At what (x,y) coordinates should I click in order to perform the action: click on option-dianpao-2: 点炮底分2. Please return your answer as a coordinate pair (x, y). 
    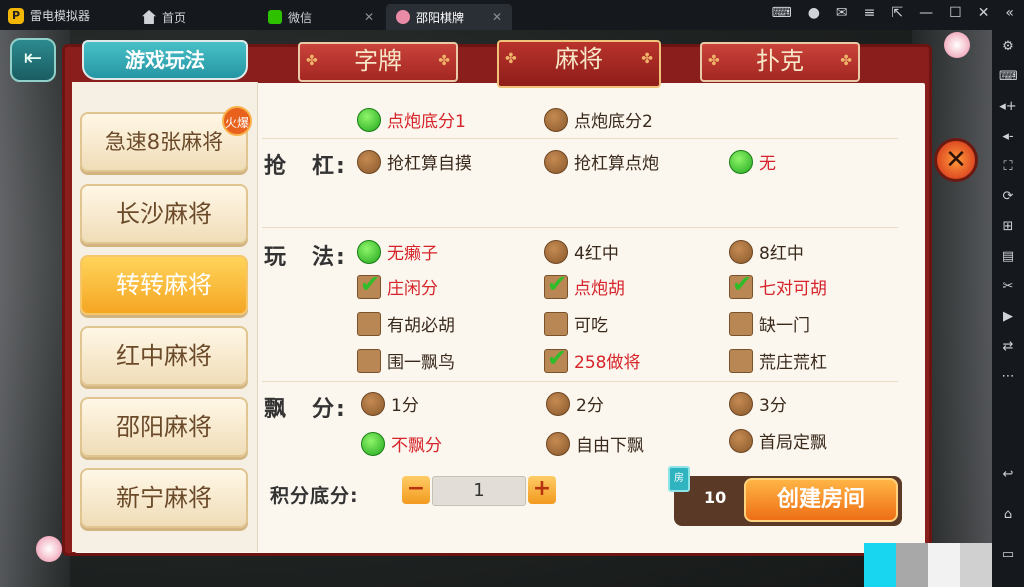
    Looking at the image, I should click on (598, 119).